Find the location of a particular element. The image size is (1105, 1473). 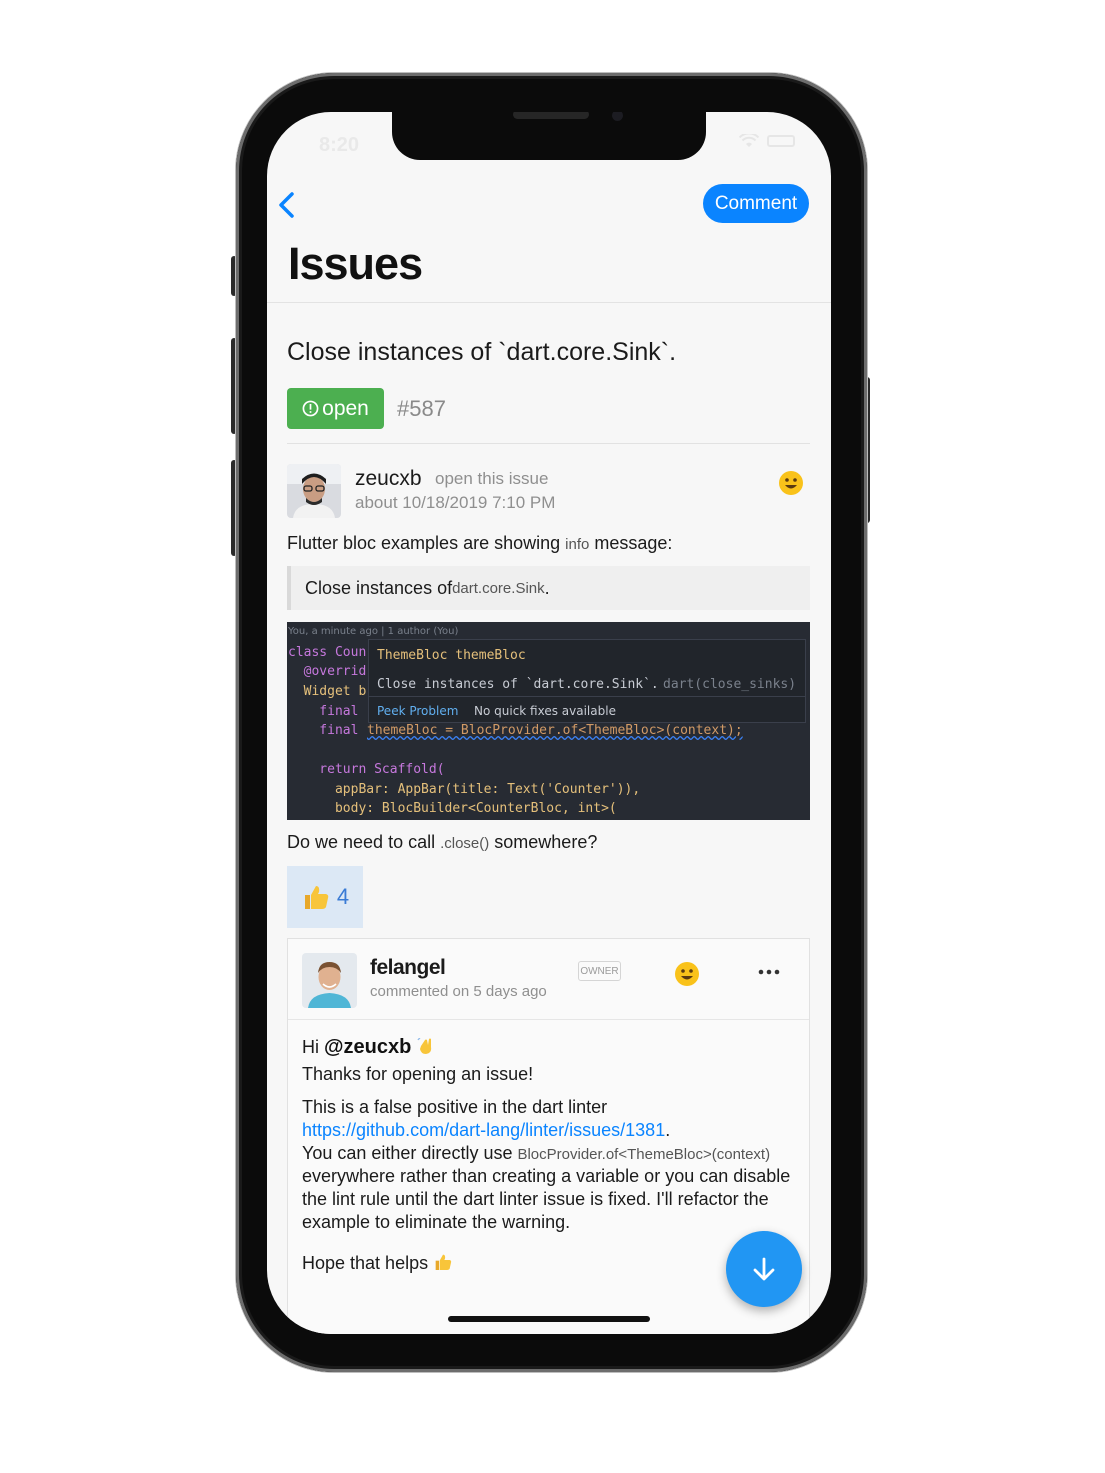

tooltip-divider is located at coordinates (587, 696).